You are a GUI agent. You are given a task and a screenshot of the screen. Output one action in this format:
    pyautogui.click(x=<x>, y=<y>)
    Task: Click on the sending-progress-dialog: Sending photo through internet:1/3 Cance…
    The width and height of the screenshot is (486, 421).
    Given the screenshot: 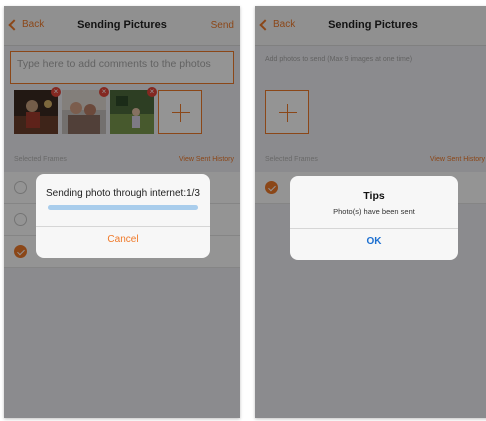 What is the action you would take?
    pyautogui.click(x=123, y=216)
    